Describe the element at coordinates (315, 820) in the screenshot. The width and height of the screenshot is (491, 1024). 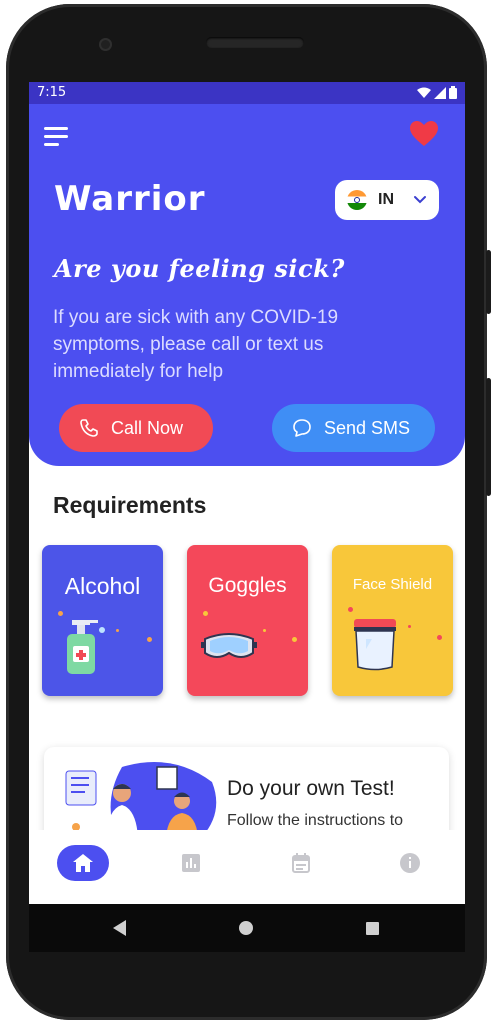
I see `test-subtitle: Follow the instructions to` at that location.